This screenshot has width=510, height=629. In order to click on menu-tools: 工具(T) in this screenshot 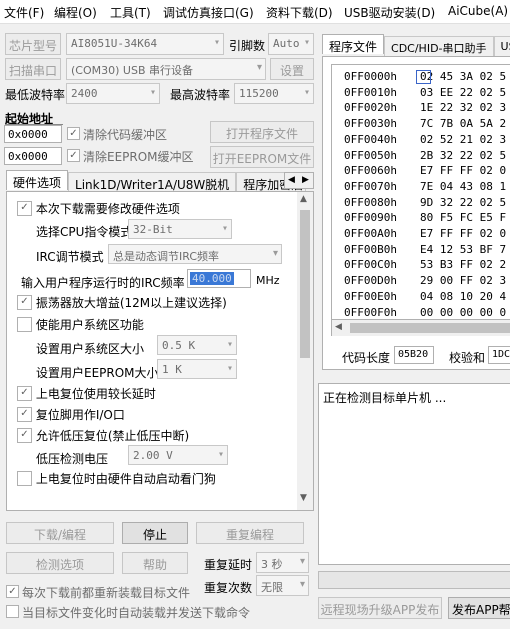, I will do `click(130, 12)`.